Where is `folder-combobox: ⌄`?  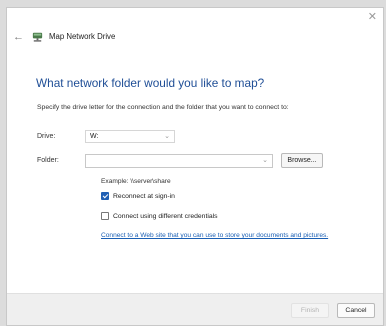 folder-combobox: ⌄ is located at coordinates (179, 161).